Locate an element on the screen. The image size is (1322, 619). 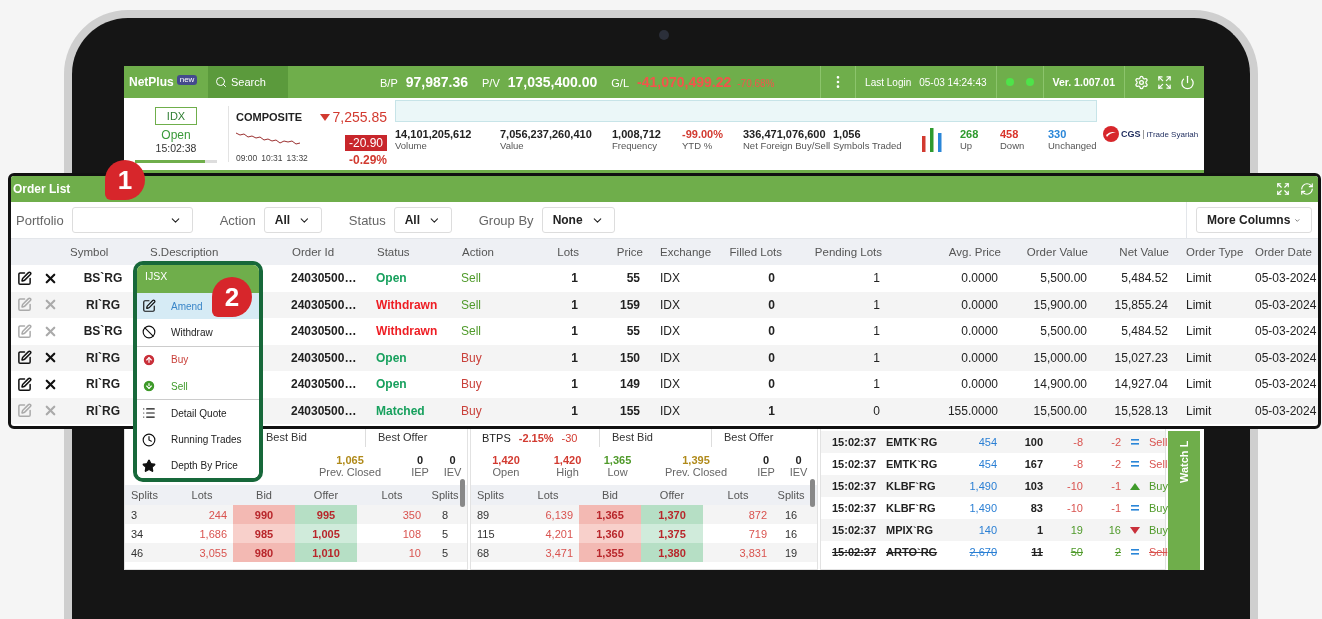
table-cell: 1,010 is located at coordinates (326, 552).